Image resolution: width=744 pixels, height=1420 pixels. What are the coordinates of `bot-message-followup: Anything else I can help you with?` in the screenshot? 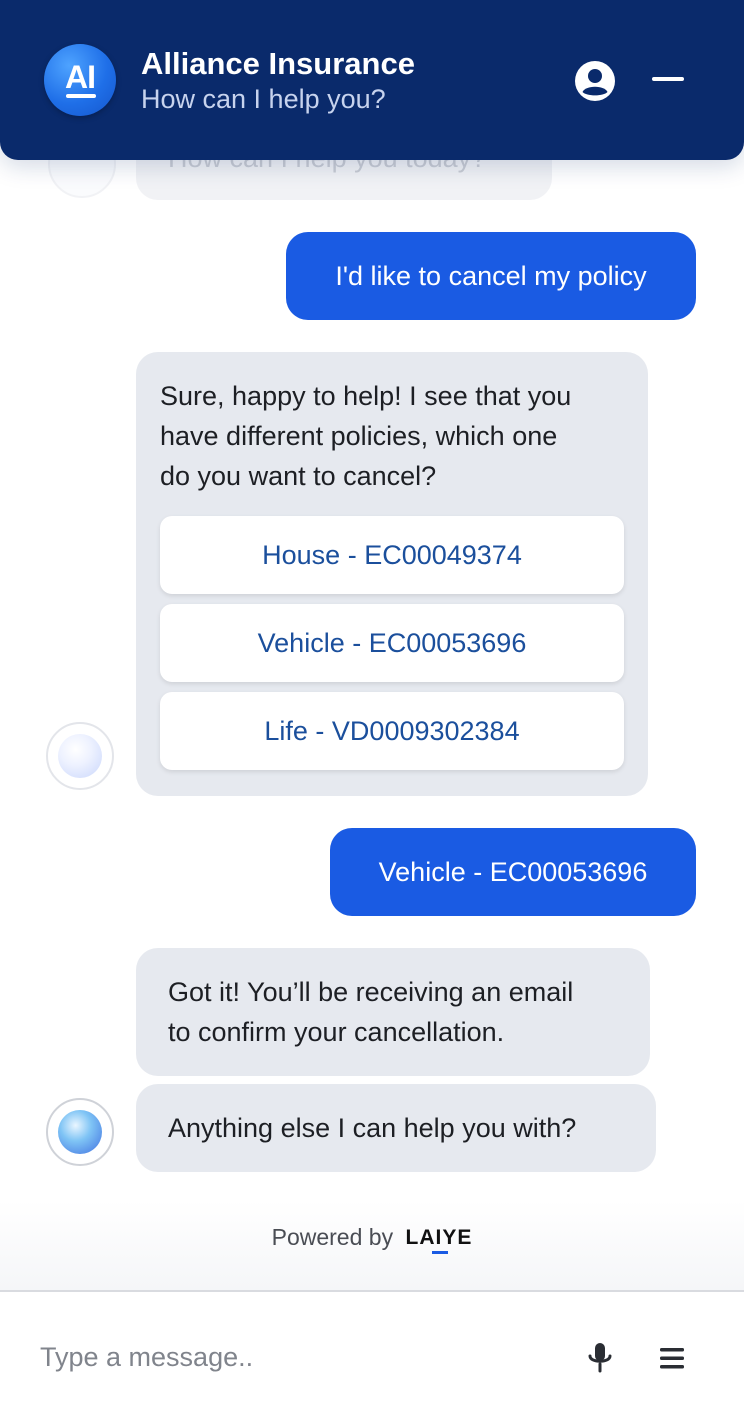 It's located at (396, 1128).